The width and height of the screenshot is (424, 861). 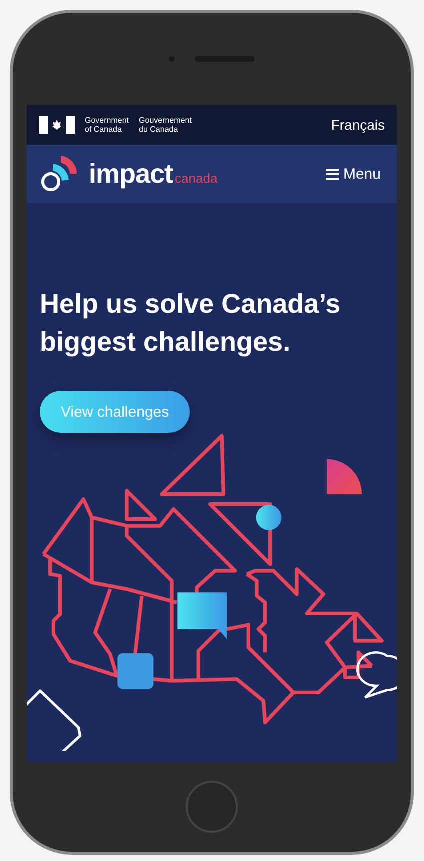 I want to click on logo-icon, so click(x=59, y=174).